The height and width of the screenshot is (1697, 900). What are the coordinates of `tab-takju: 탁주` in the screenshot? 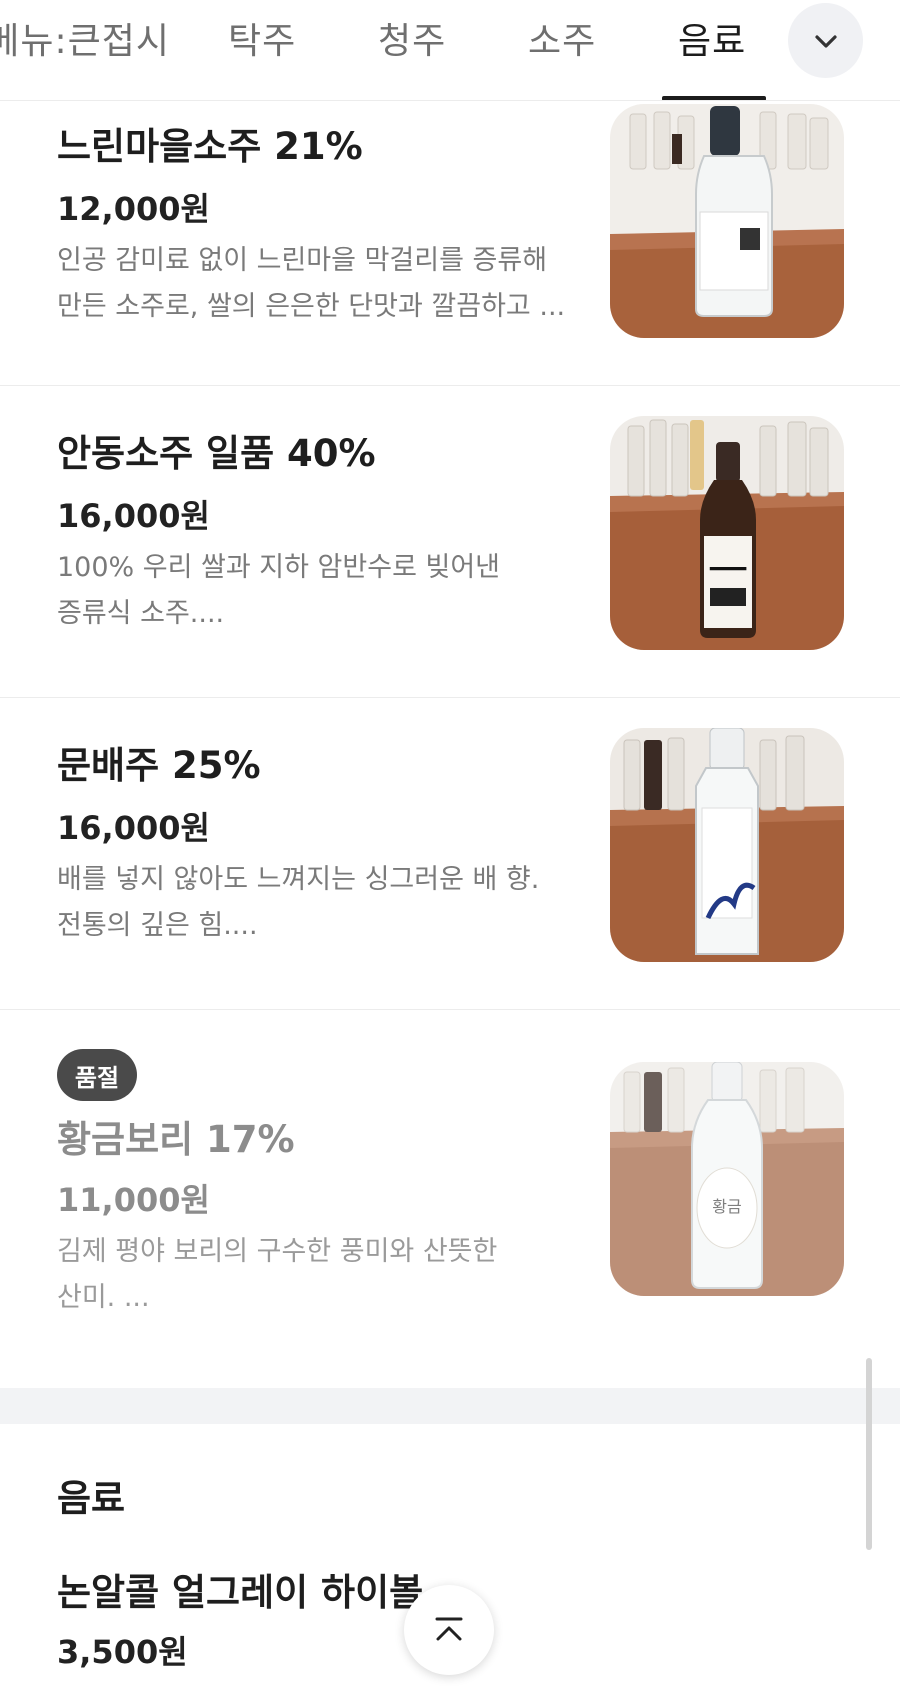 It's located at (262, 38).